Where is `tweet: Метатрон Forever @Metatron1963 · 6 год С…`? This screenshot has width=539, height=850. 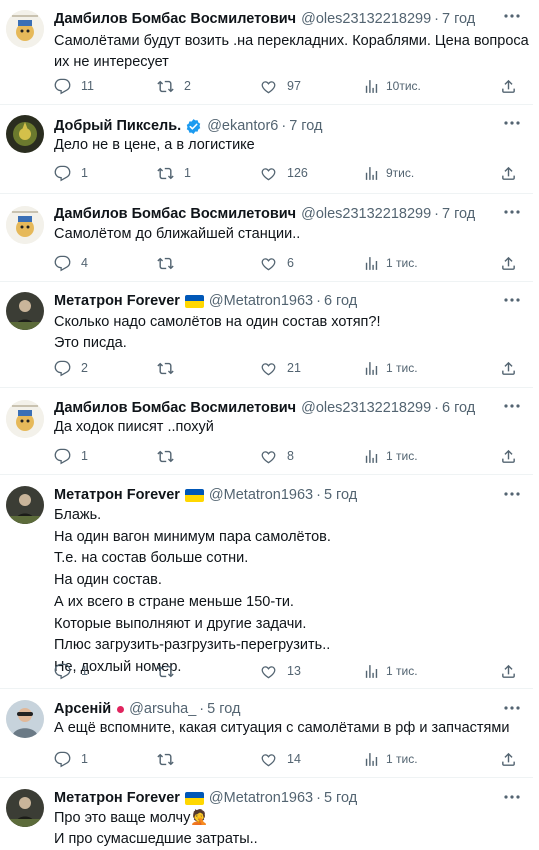
tweet: Метатрон Forever @Metatron1963 · 6 год С… is located at coordinates (266, 337).